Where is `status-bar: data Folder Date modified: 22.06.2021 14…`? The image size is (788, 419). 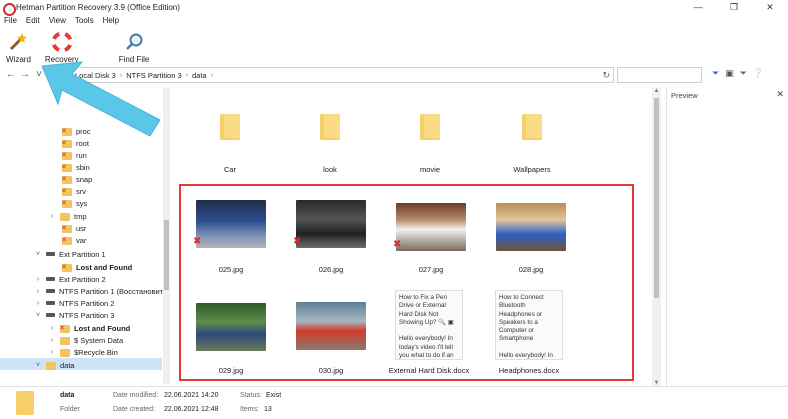
status-bar: data Folder Date modified: 22.06.2021 14… is located at coordinates (394, 402).